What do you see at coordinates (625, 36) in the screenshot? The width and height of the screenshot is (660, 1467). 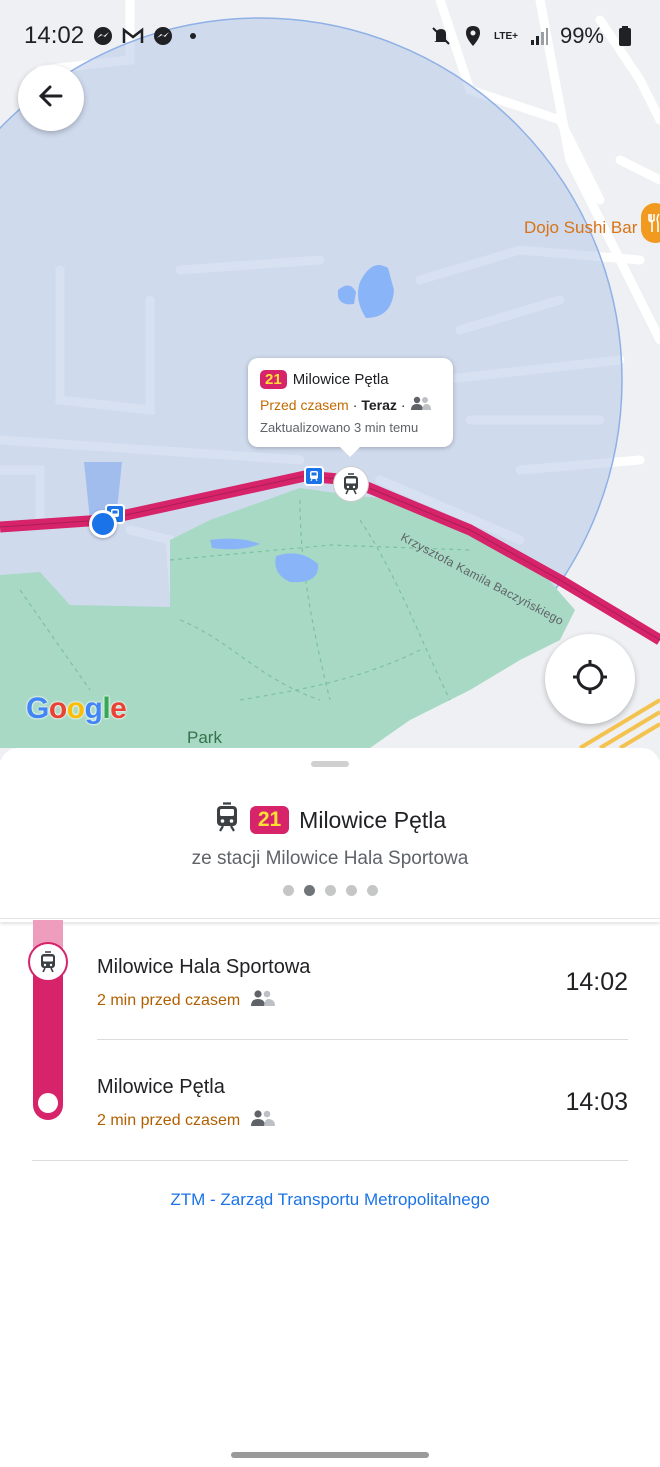 I see `battery-icon` at bounding box center [625, 36].